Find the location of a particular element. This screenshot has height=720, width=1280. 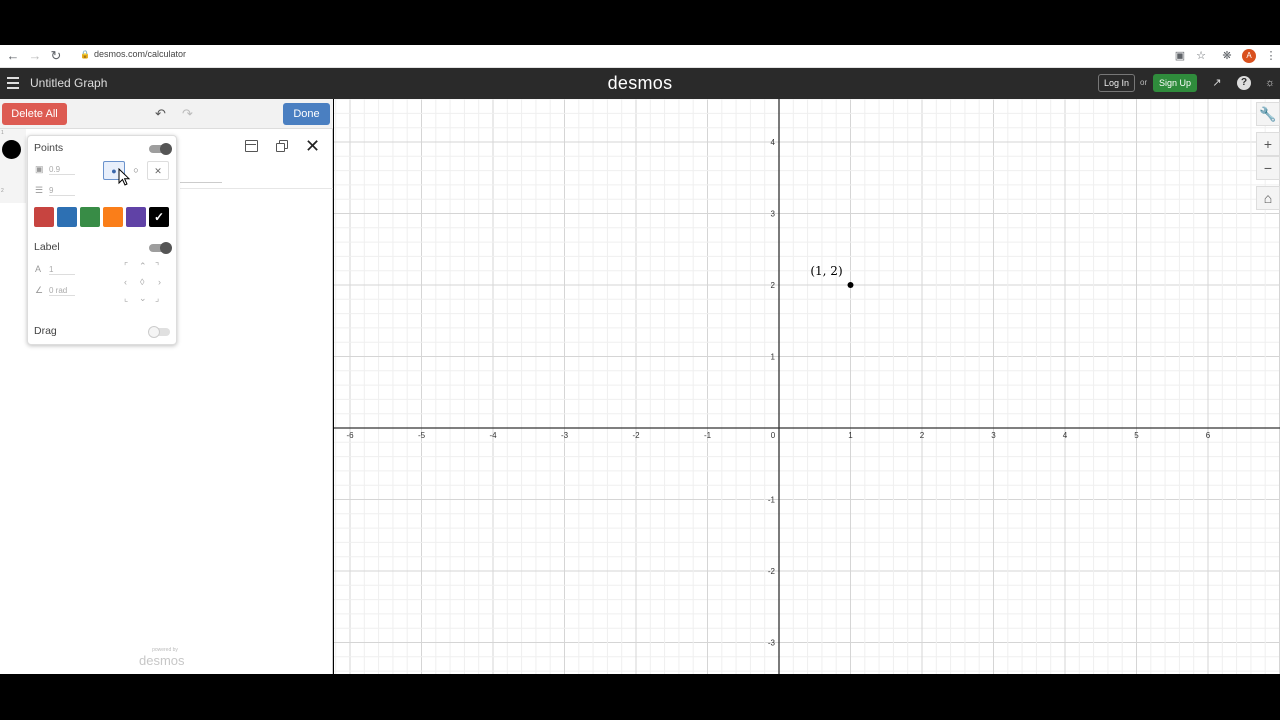

delete-all-button: Delete All is located at coordinates (34, 114).